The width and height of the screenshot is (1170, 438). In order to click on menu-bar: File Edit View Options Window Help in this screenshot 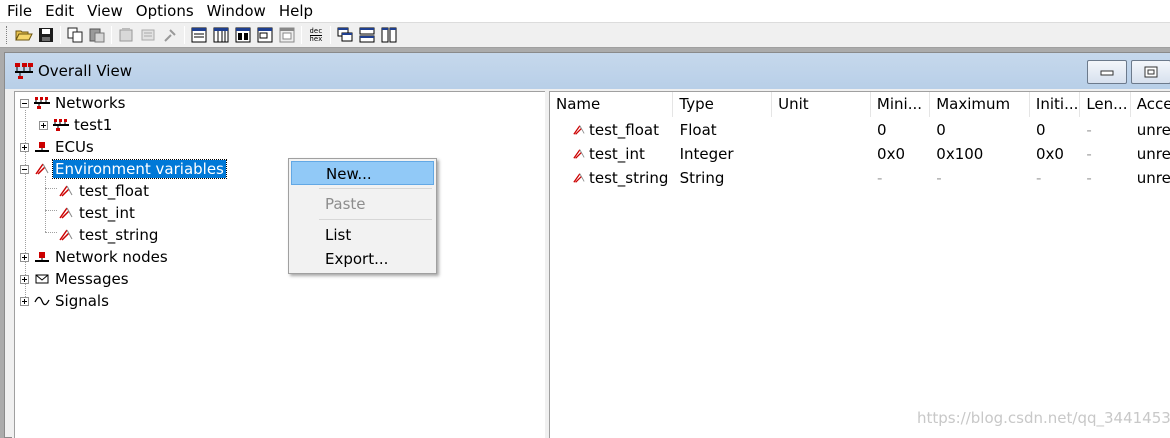, I will do `click(585, 11)`.